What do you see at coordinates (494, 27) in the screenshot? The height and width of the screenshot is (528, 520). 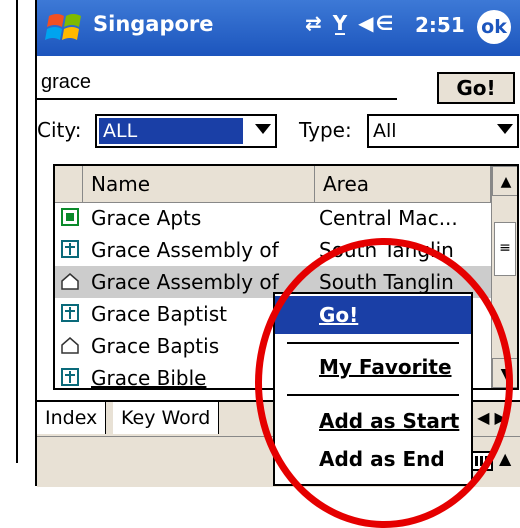 I see `ok-button: ok` at bounding box center [494, 27].